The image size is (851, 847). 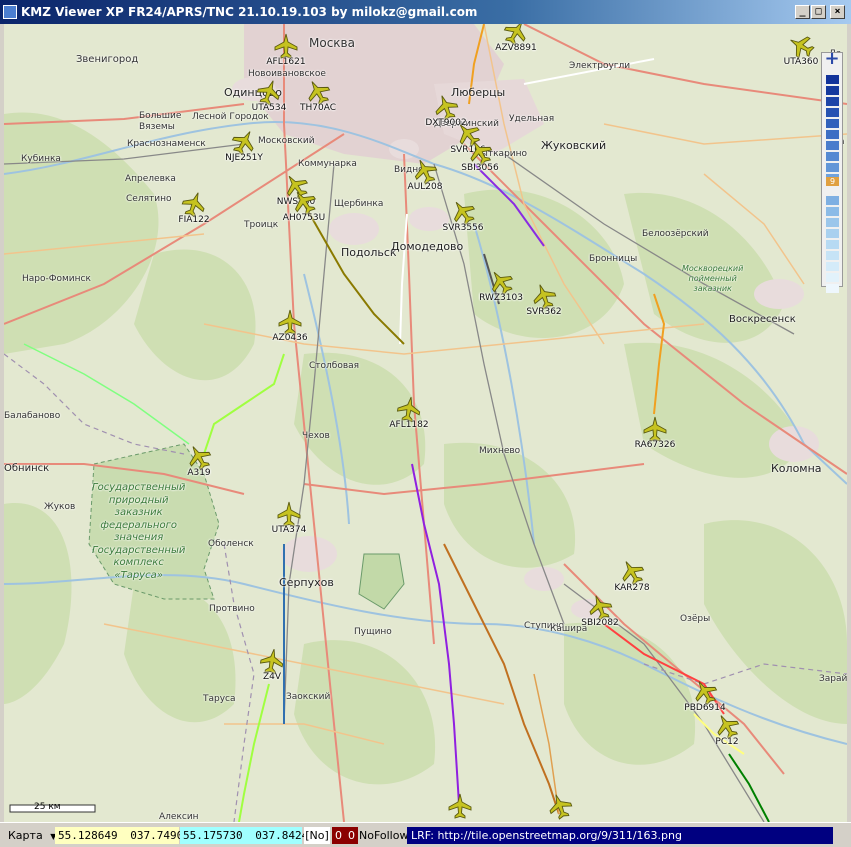 I want to click on cursor-coords: 55.128649 037.749023, so click(x=125, y=835).